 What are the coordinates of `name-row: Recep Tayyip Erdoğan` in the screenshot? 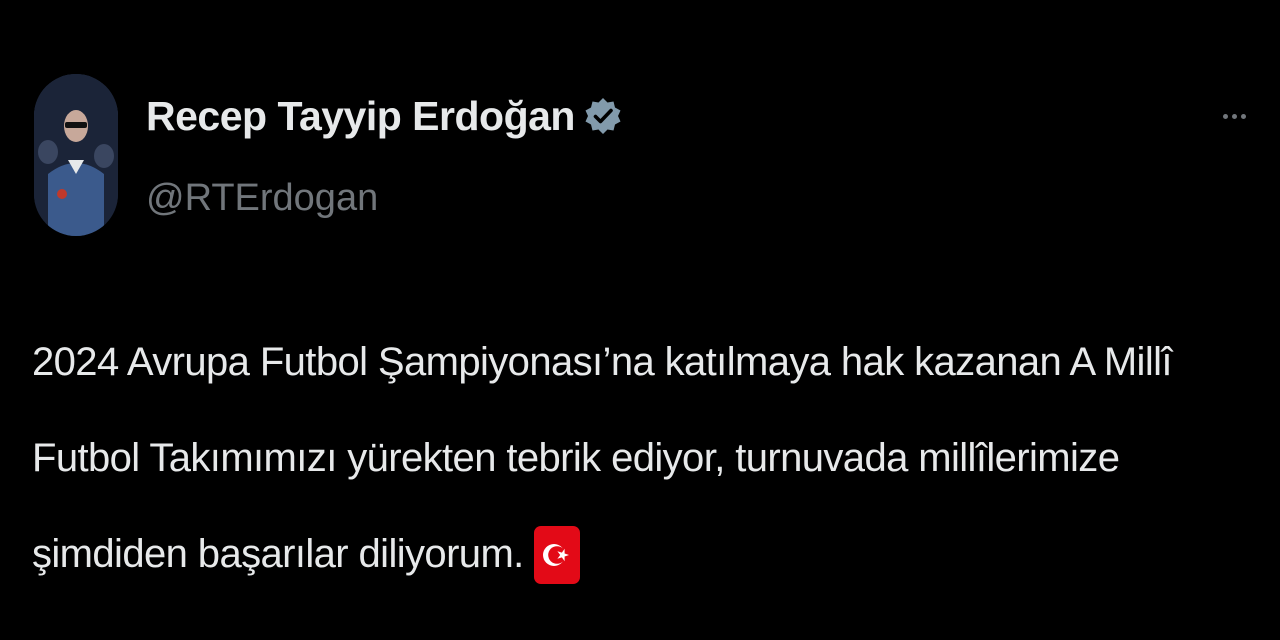 It's located at (384, 116).